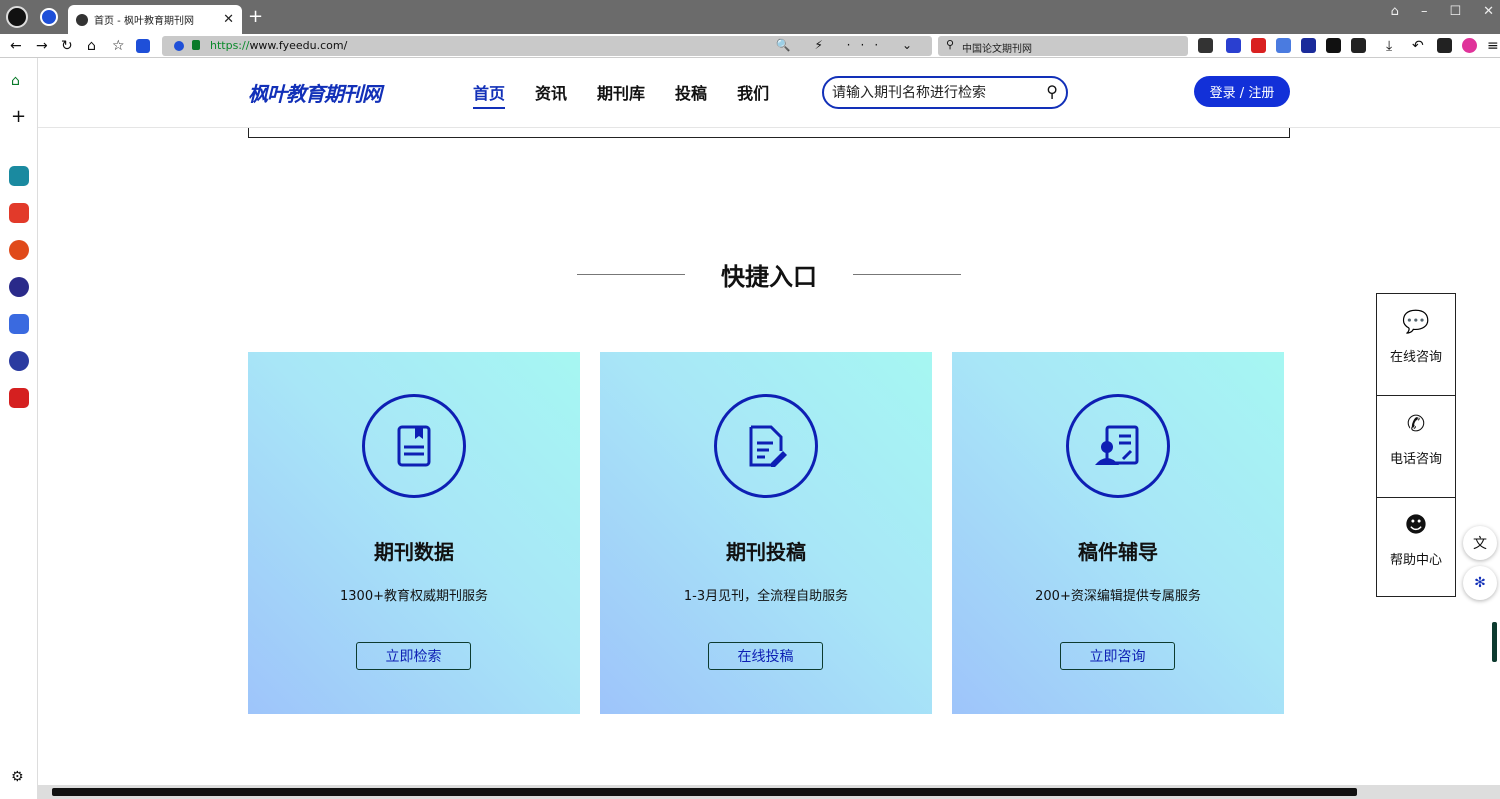  I want to click on menu-item-news: 资讯, so click(551, 94).